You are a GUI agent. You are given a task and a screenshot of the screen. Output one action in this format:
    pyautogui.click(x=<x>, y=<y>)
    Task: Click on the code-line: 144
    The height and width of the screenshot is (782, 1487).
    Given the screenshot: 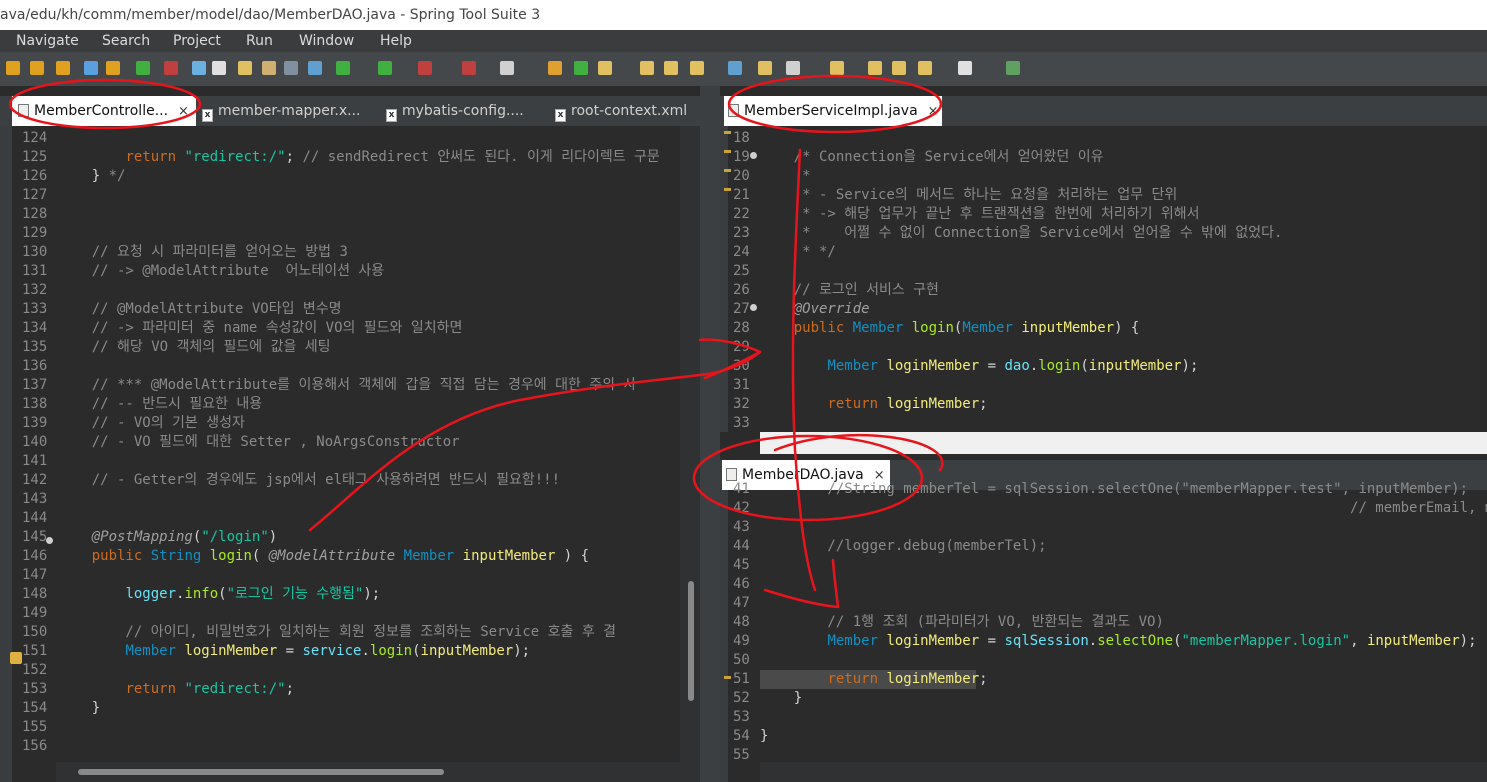 What is the action you would take?
    pyautogui.click(x=340, y=518)
    